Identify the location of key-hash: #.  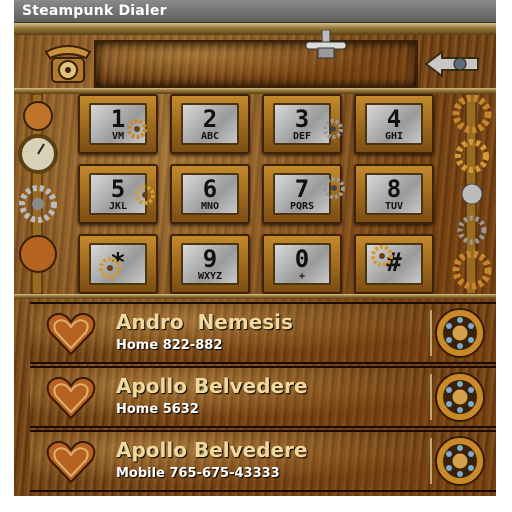
(394, 264).